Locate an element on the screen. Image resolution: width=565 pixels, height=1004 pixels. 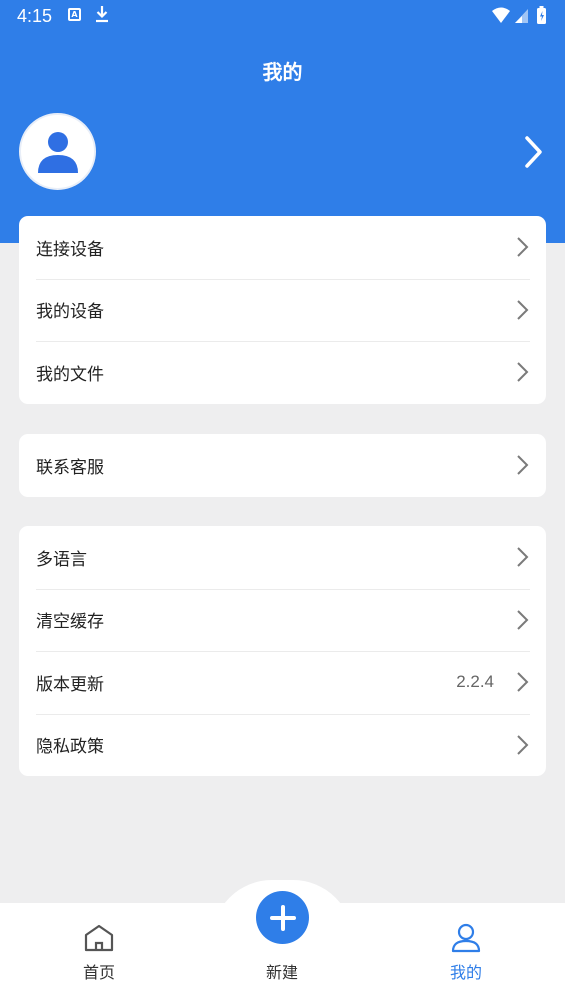
new-button is located at coordinates (282, 917).